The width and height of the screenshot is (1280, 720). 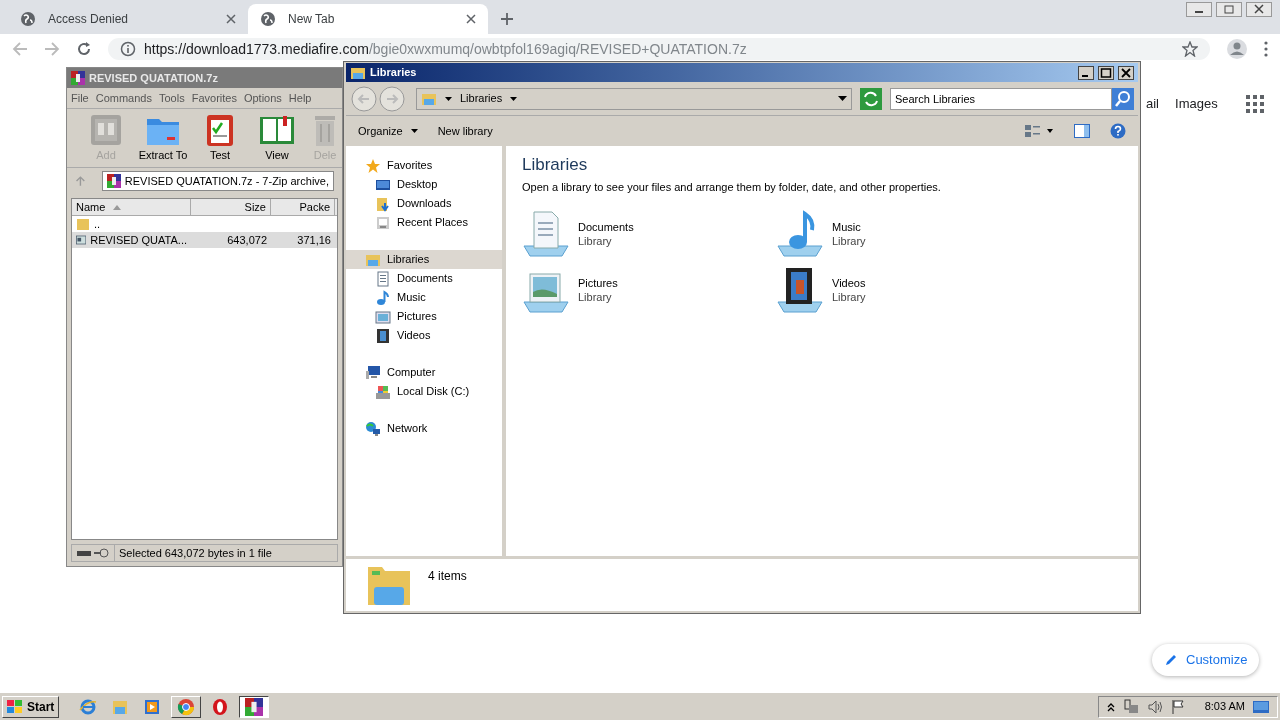 I want to click on menu-dots-icon, so click(x=1266, y=49).